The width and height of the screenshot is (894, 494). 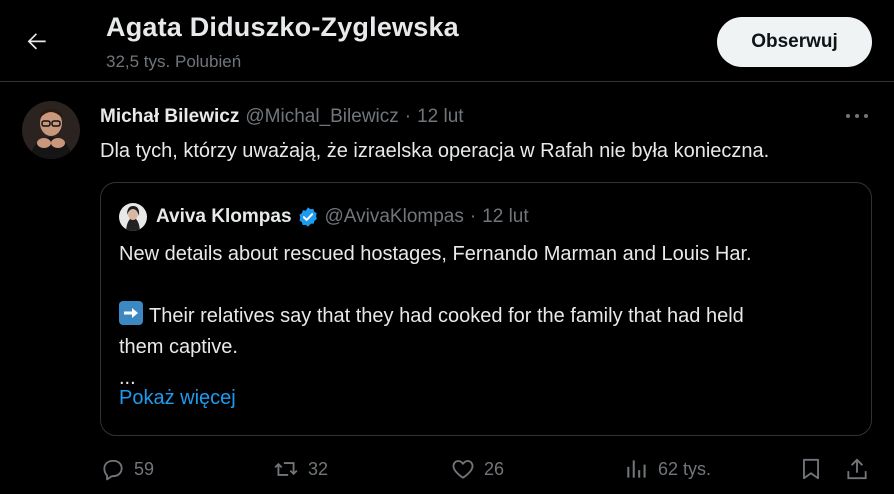 What do you see at coordinates (144, 468) in the screenshot?
I see `reply-count: 59` at bounding box center [144, 468].